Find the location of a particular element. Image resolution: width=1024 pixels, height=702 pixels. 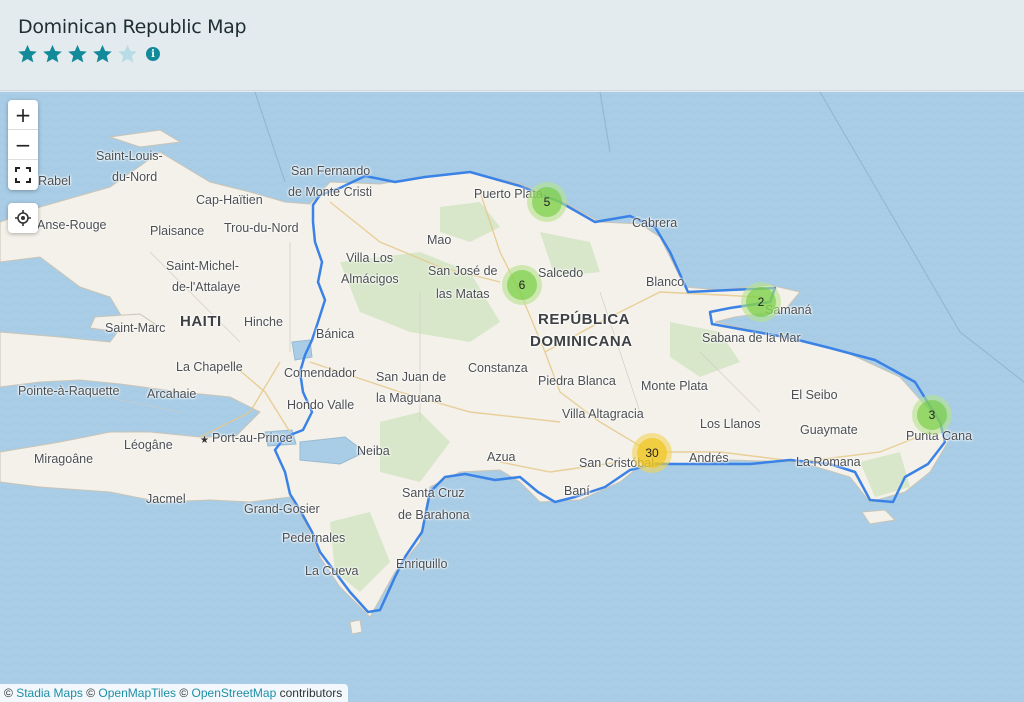

country-label-dr-line1: REPÚBLICA is located at coordinates (584, 319).